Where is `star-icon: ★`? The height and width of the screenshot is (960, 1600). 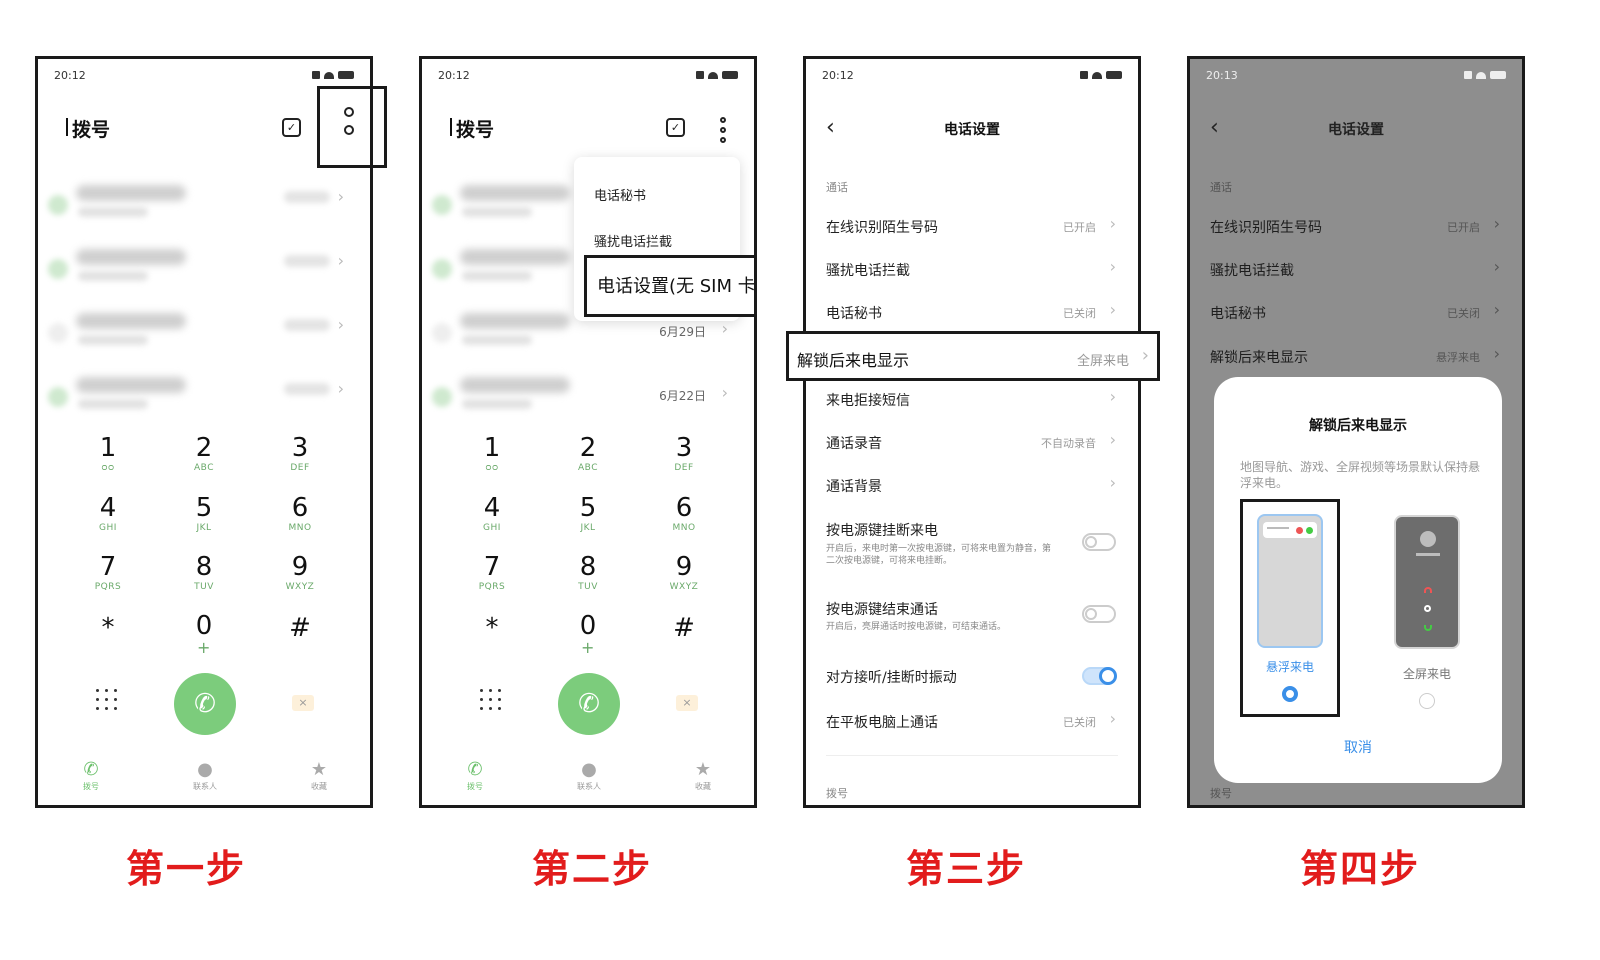
star-icon: ★ is located at coordinates (703, 769).